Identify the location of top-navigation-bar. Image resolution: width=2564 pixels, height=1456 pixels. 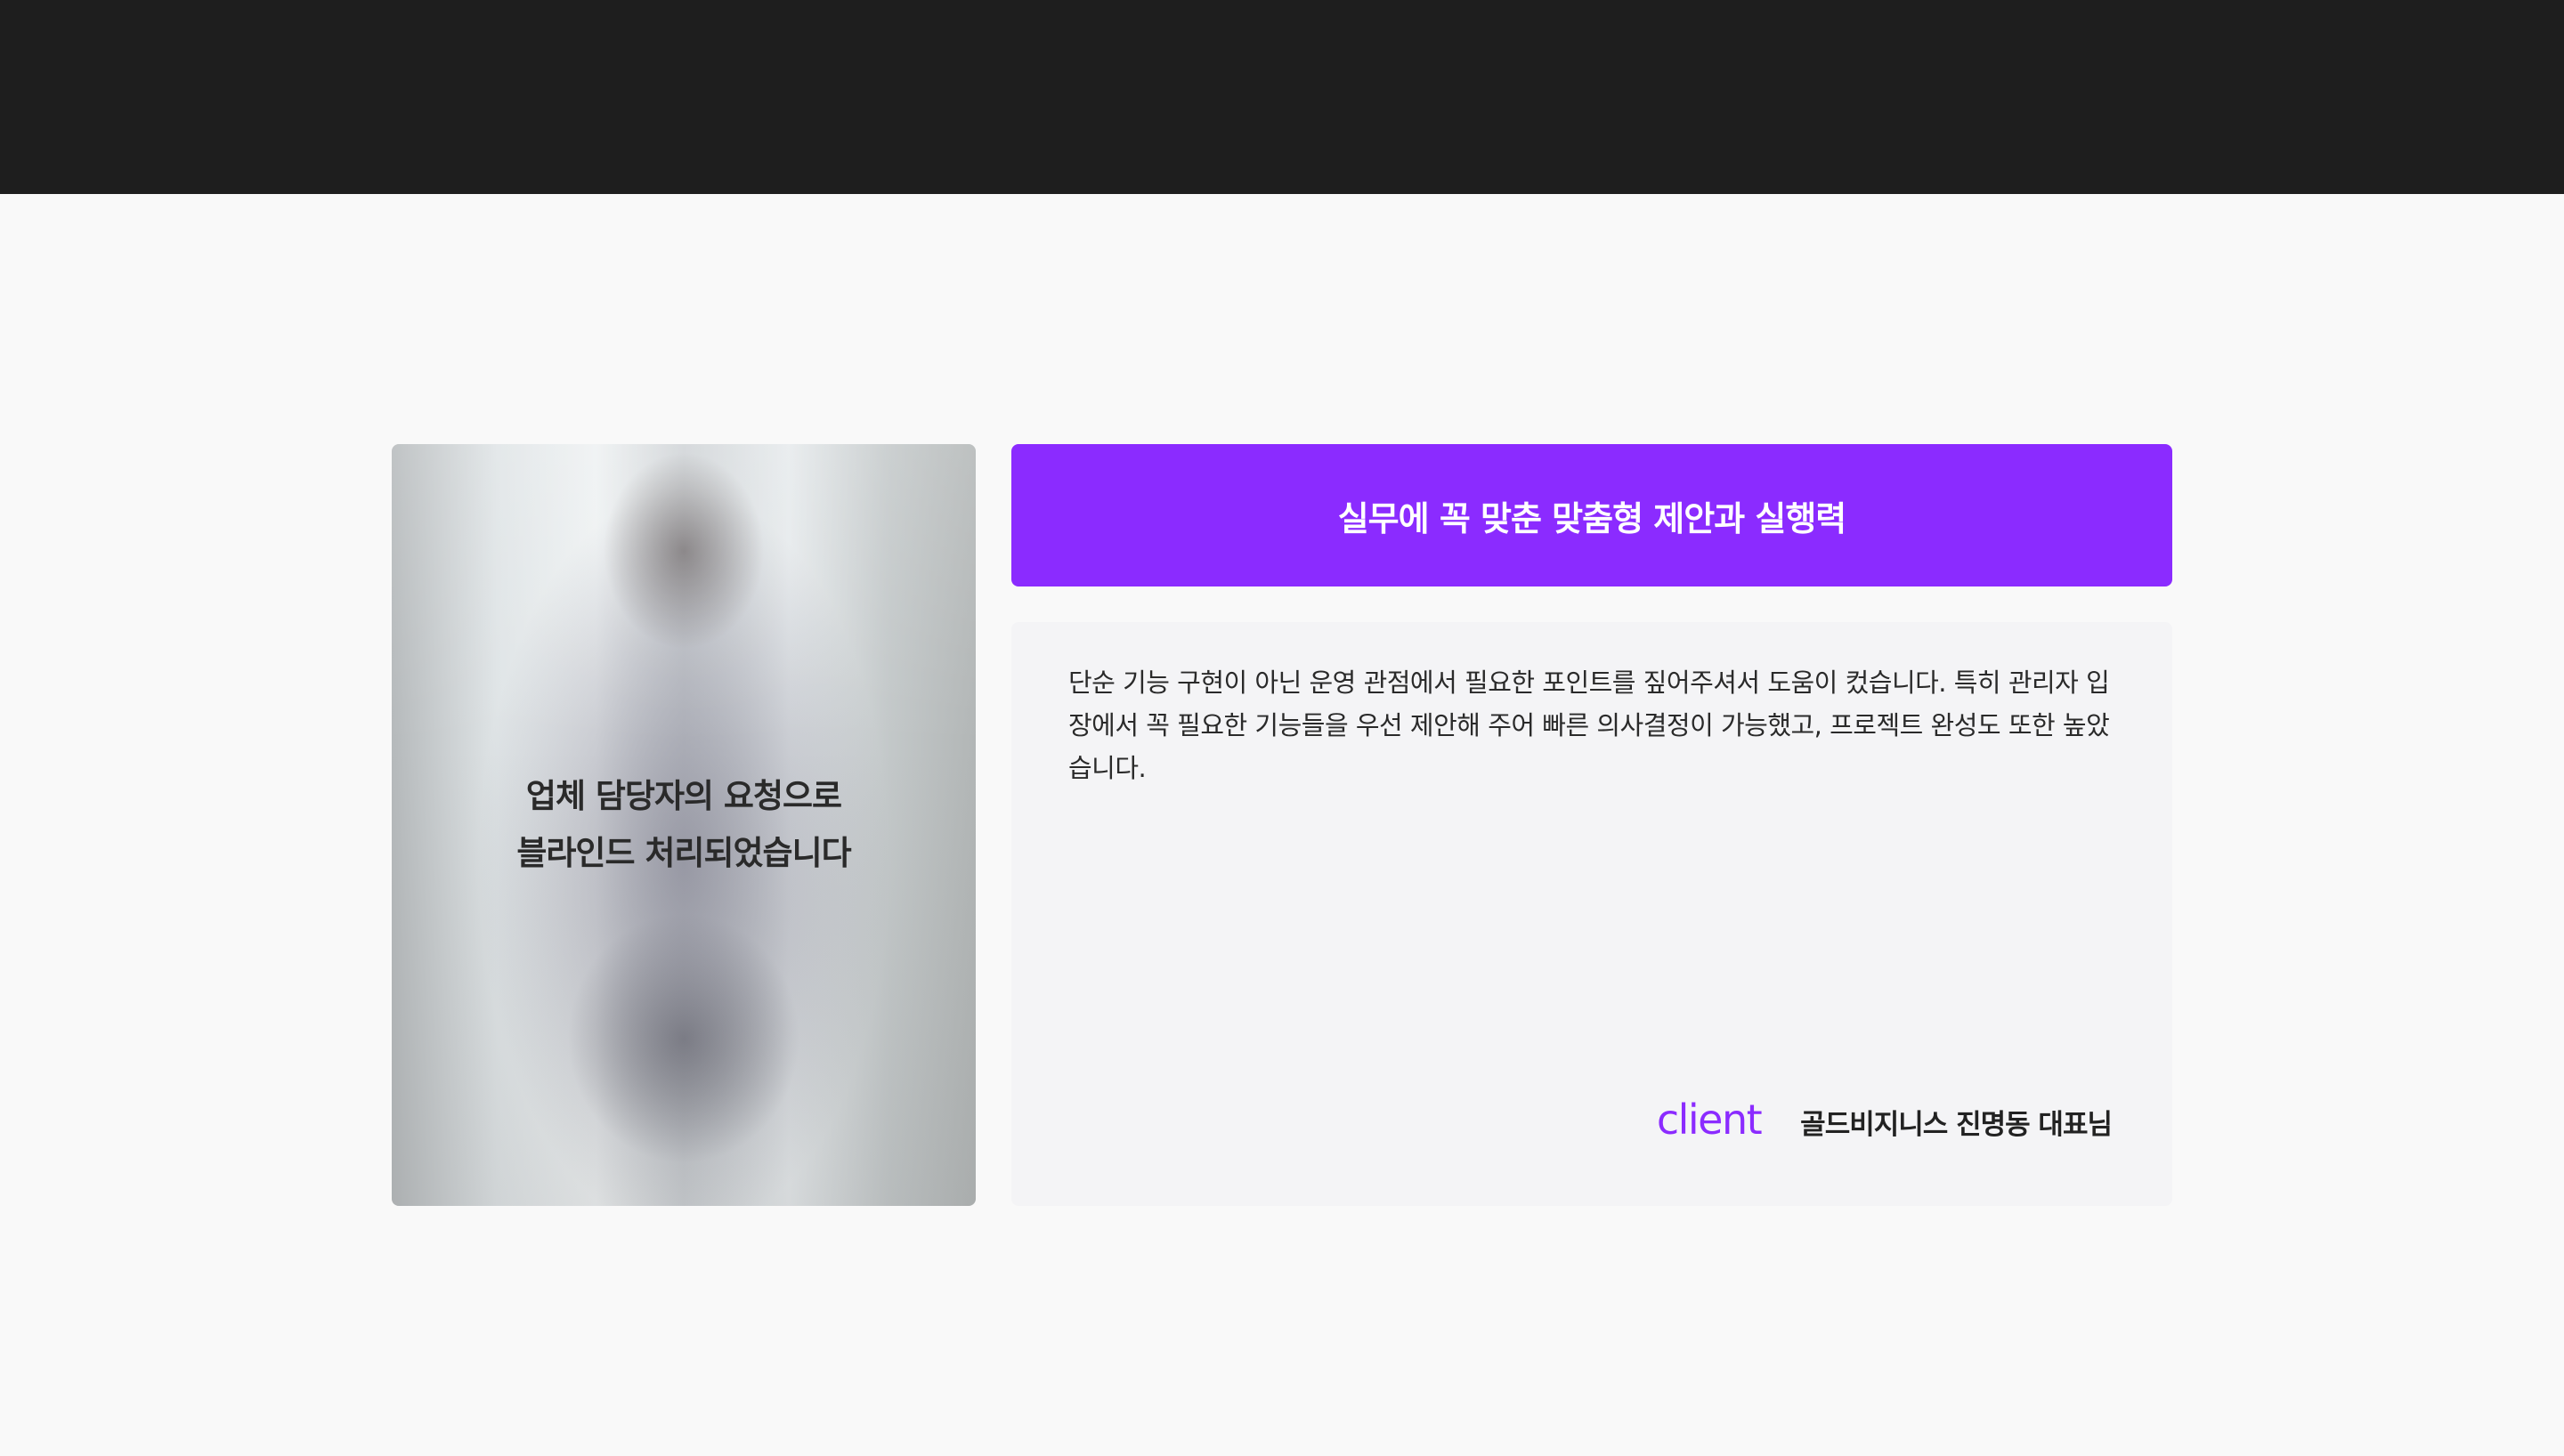
(1282, 97).